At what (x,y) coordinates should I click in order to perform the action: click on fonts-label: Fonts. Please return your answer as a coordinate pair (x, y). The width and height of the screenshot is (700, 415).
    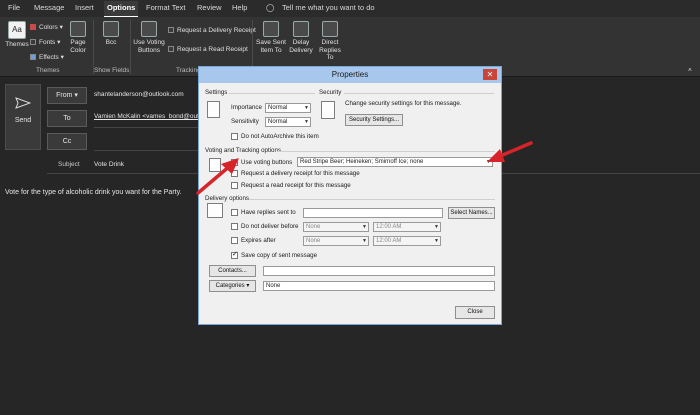
    Looking at the image, I should click on (47, 42).